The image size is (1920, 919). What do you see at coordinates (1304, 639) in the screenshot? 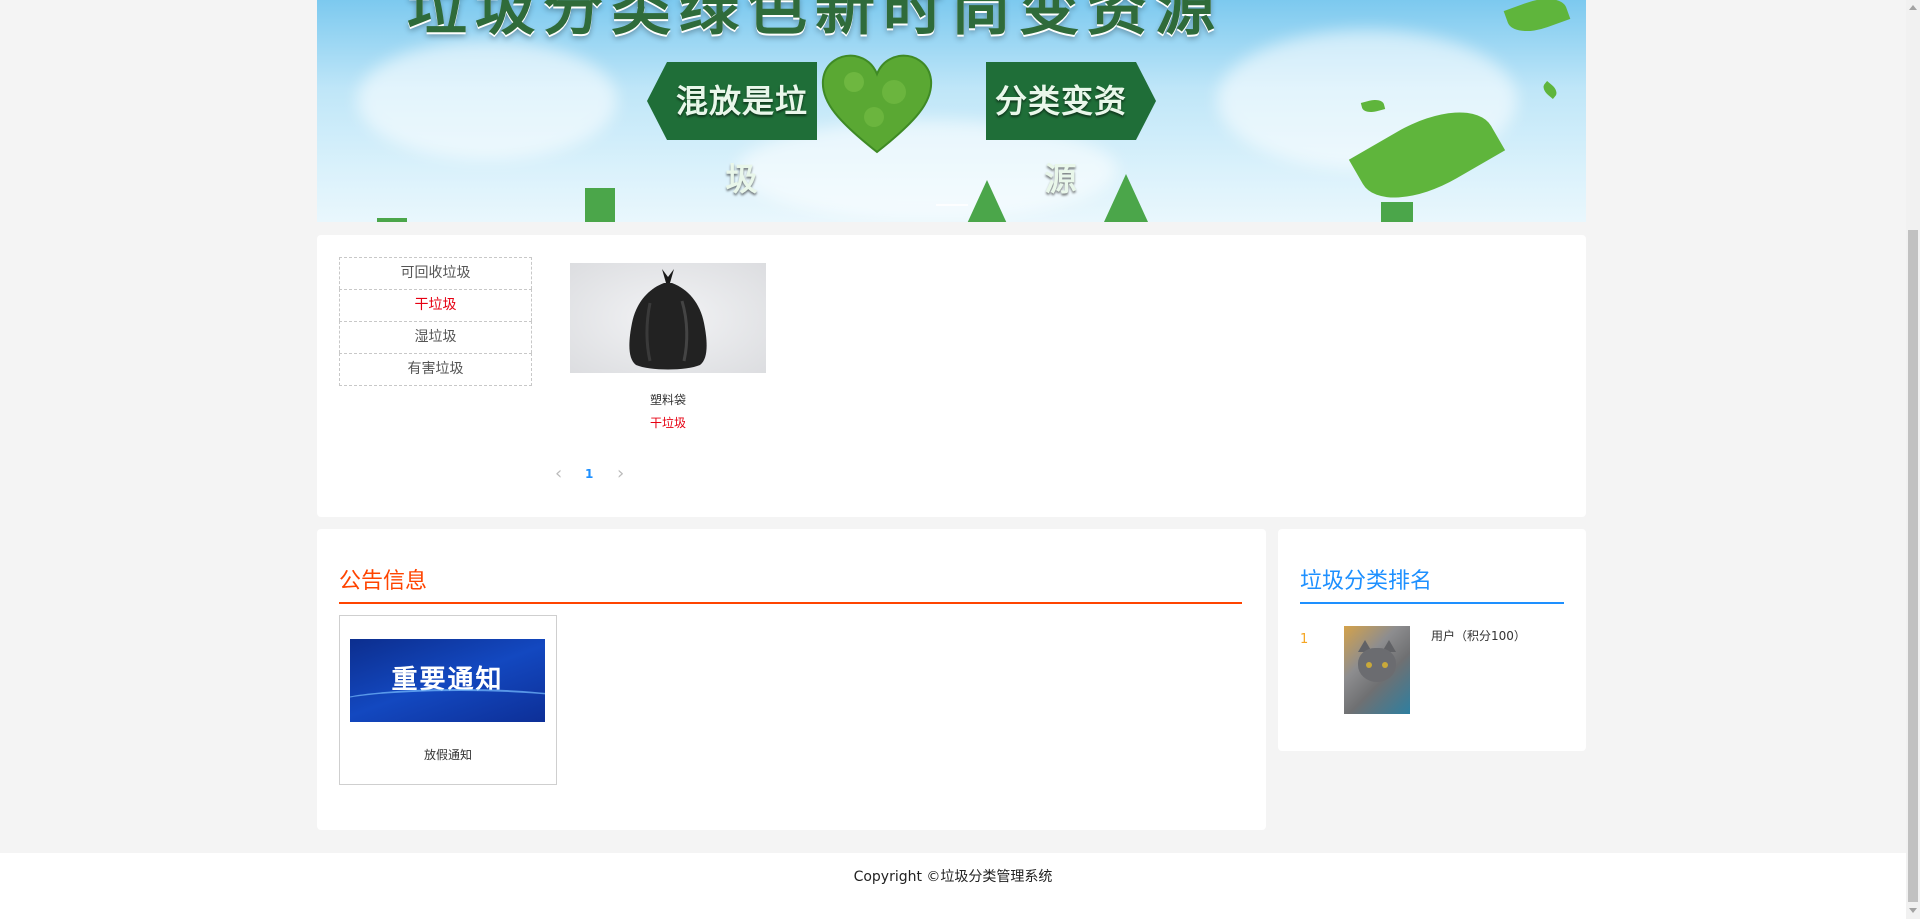
I see `rank-number: 1` at bounding box center [1304, 639].